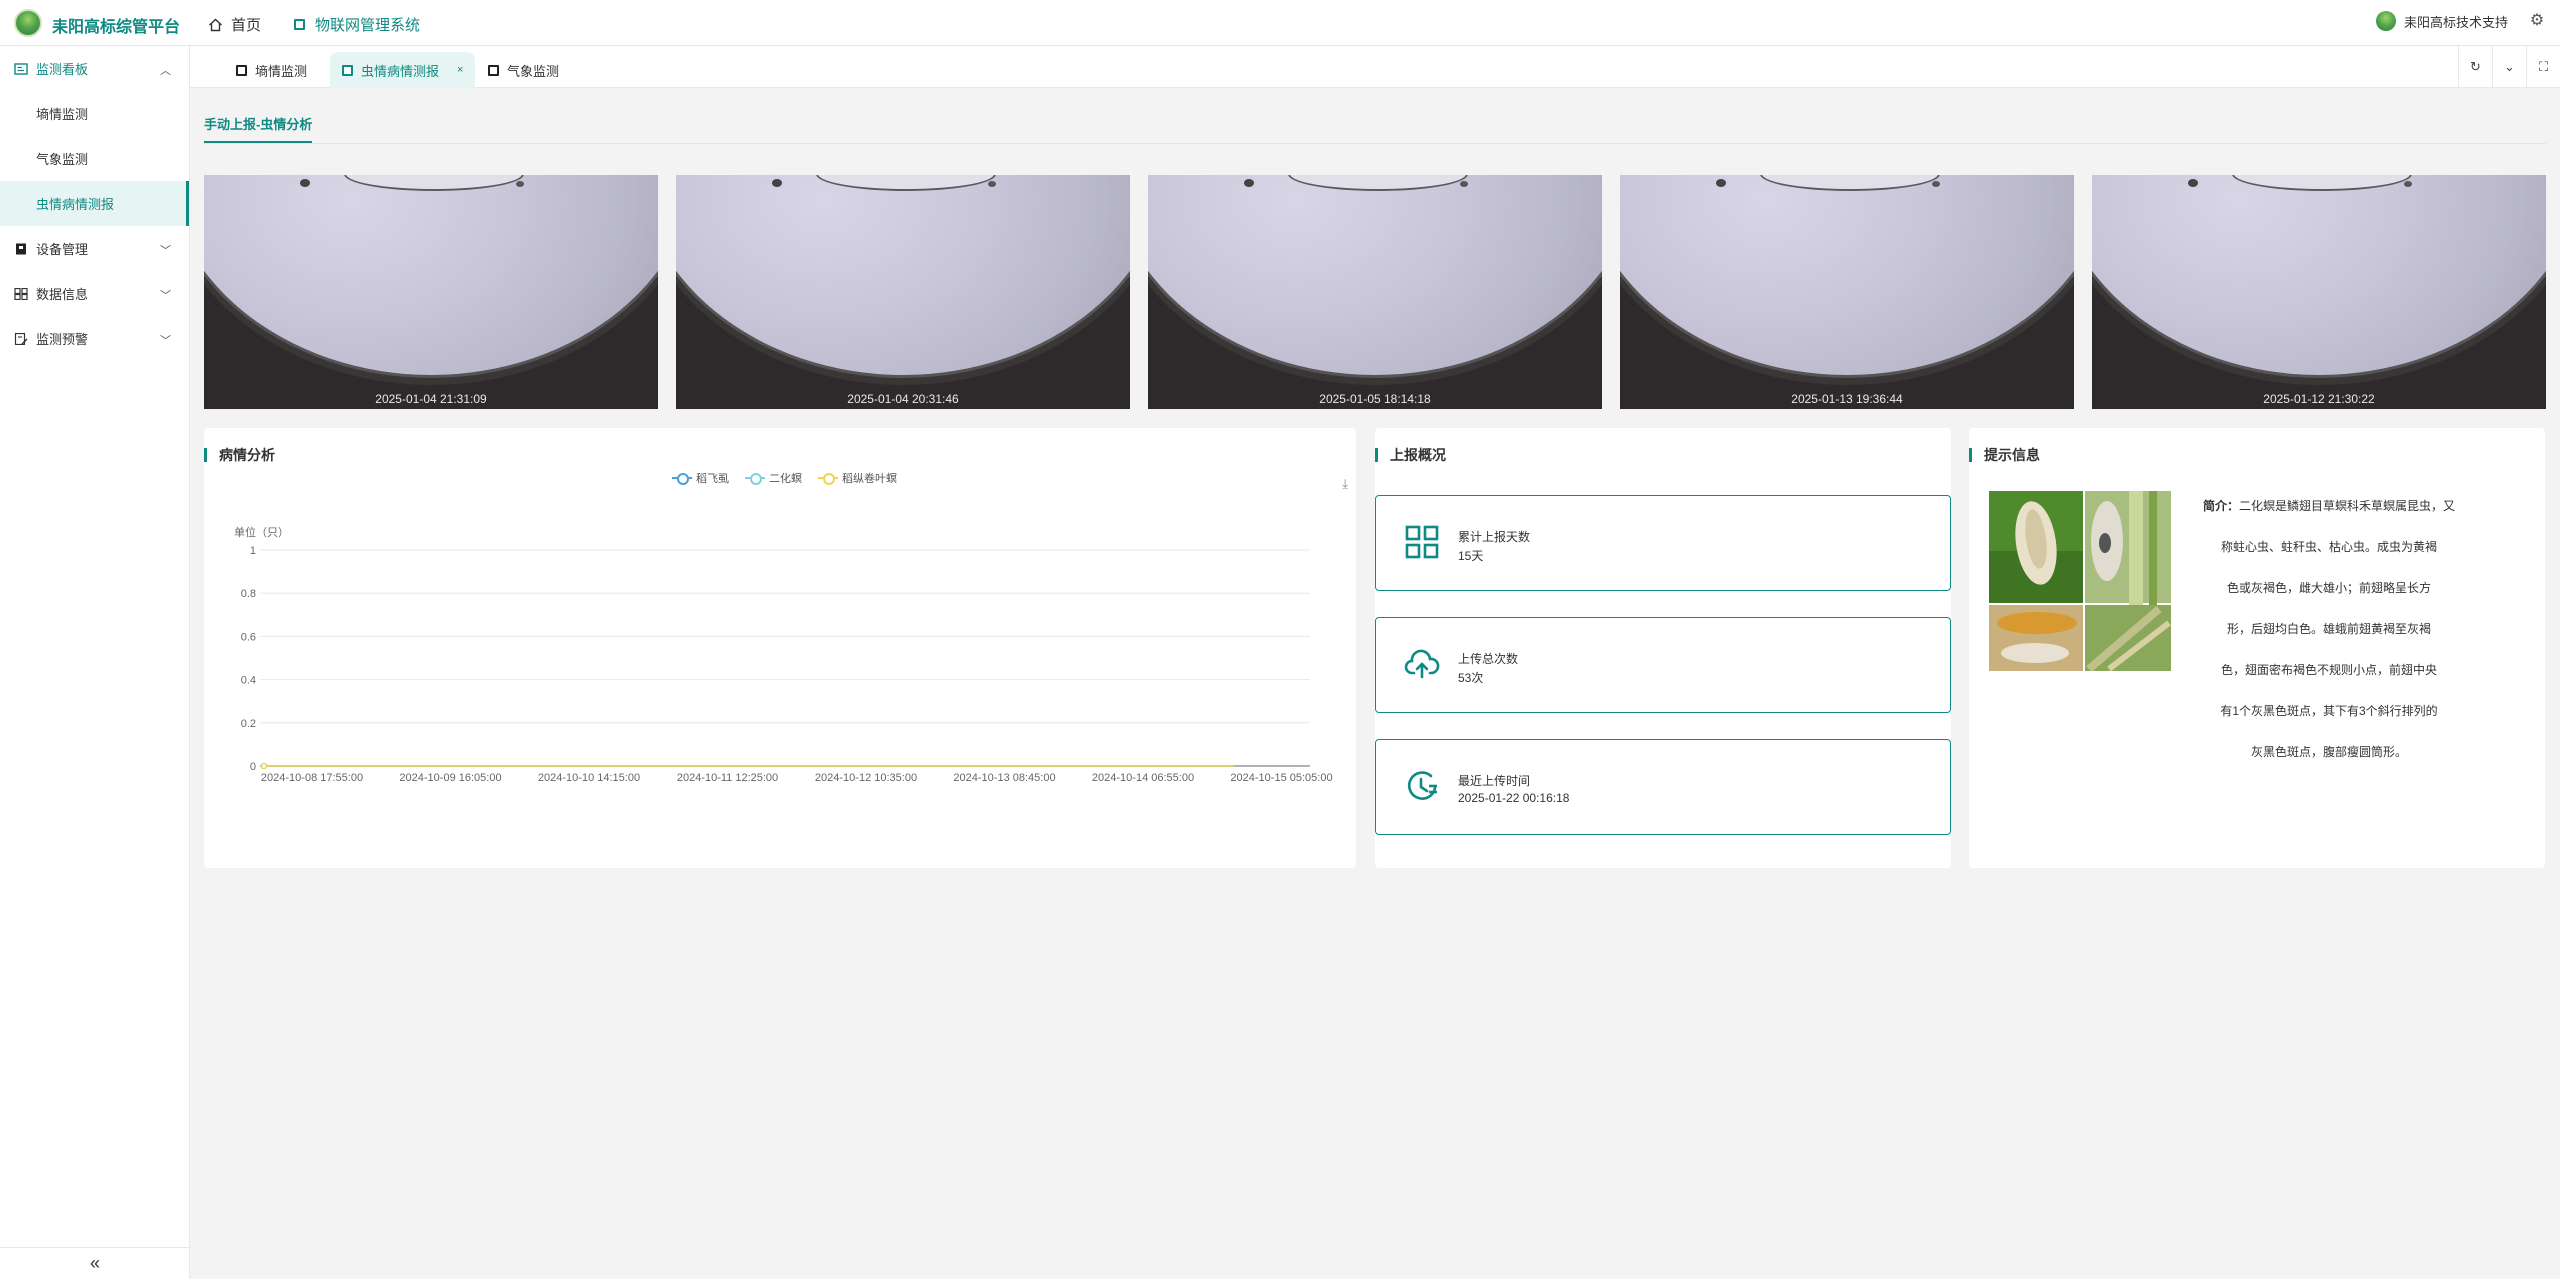 The width and height of the screenshot is (2560, 1279). Describe the element at coordinates (248, 594) in the screenshot. I see `y-tick-label: 0.8` at that location.